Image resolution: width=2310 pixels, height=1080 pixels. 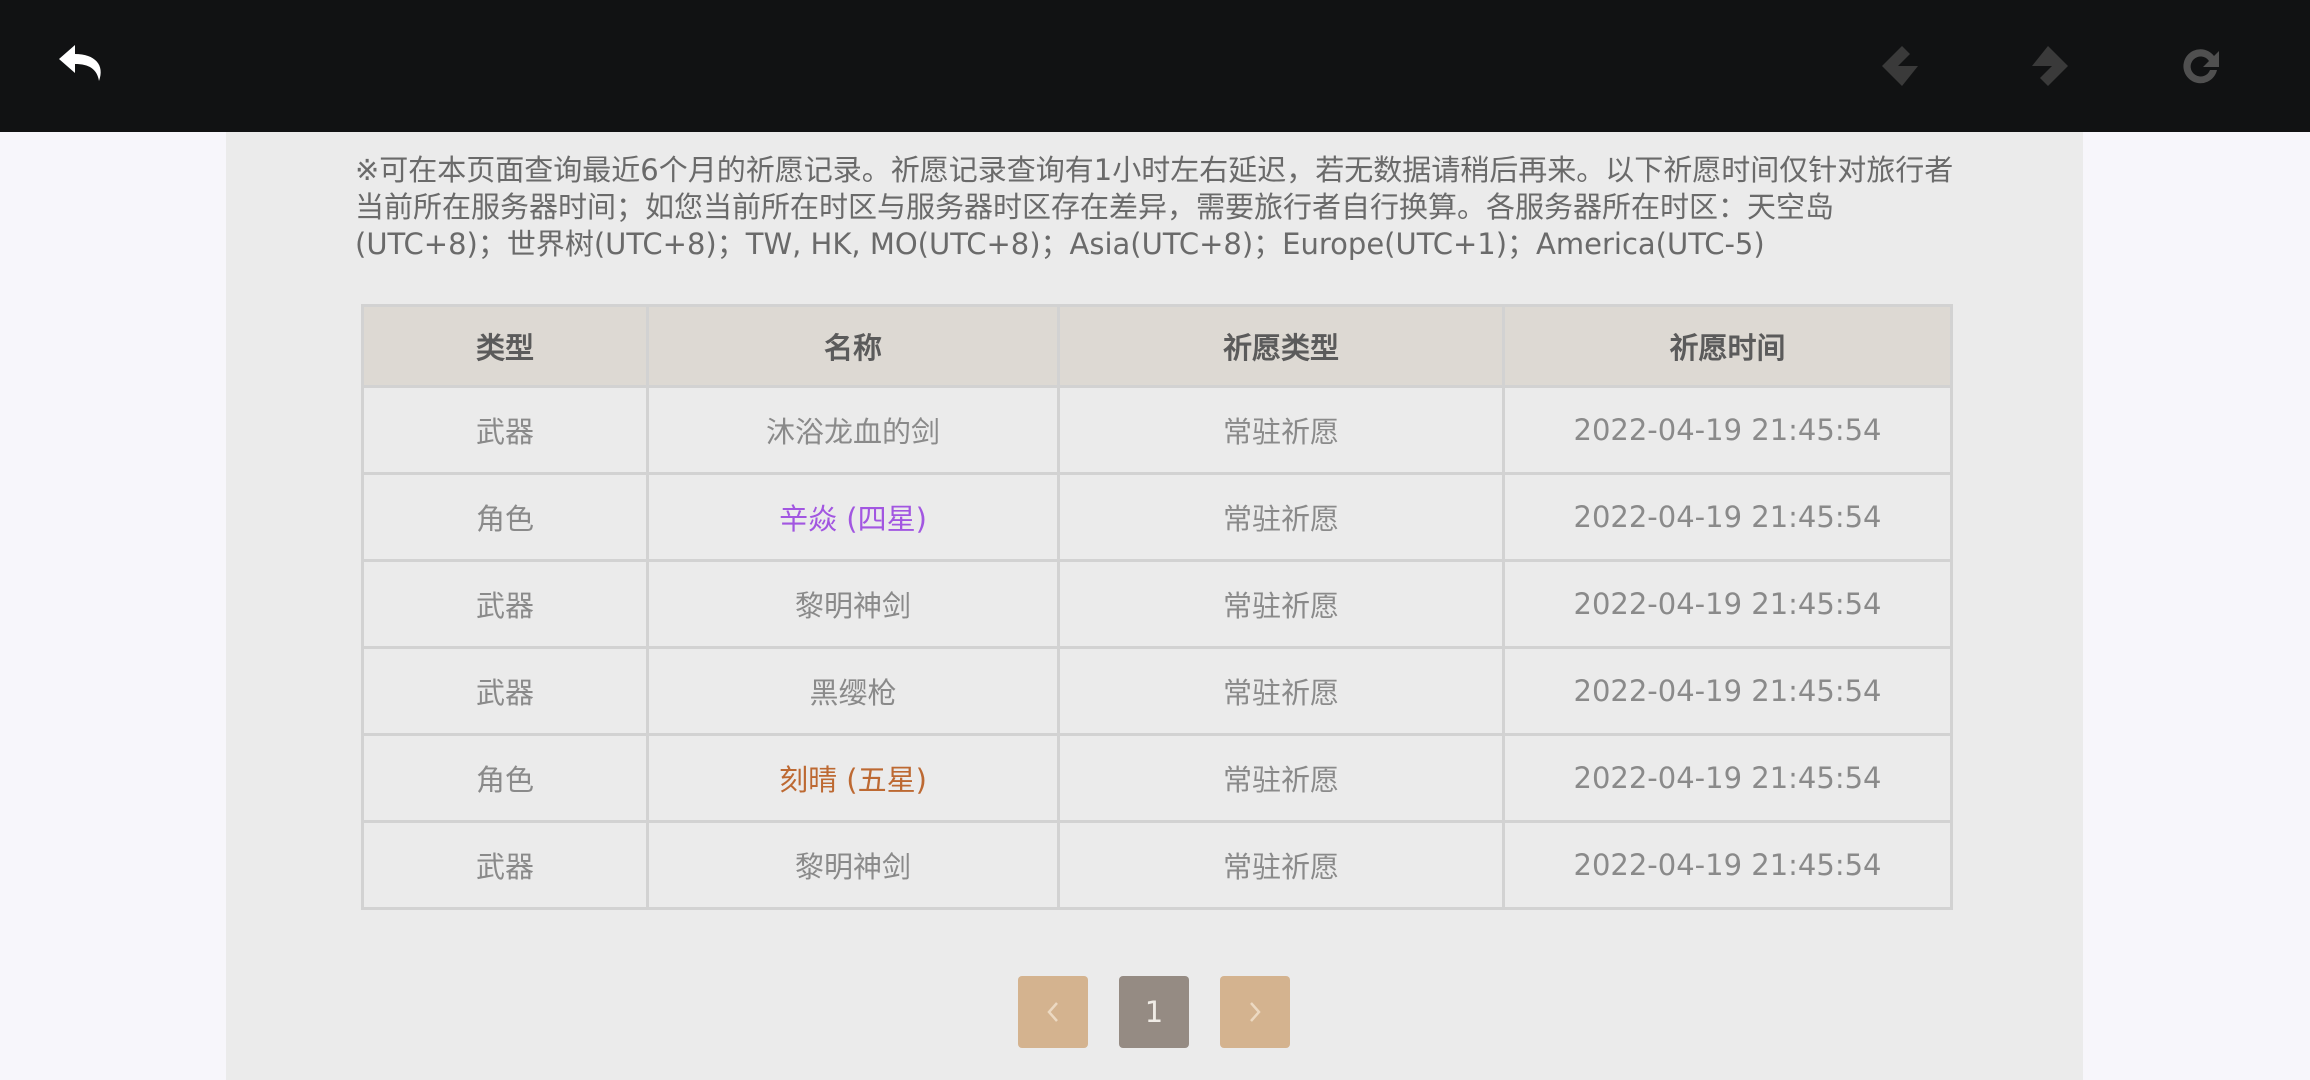 I want to click on page-number: 1, so click(x=1154, y=1012).